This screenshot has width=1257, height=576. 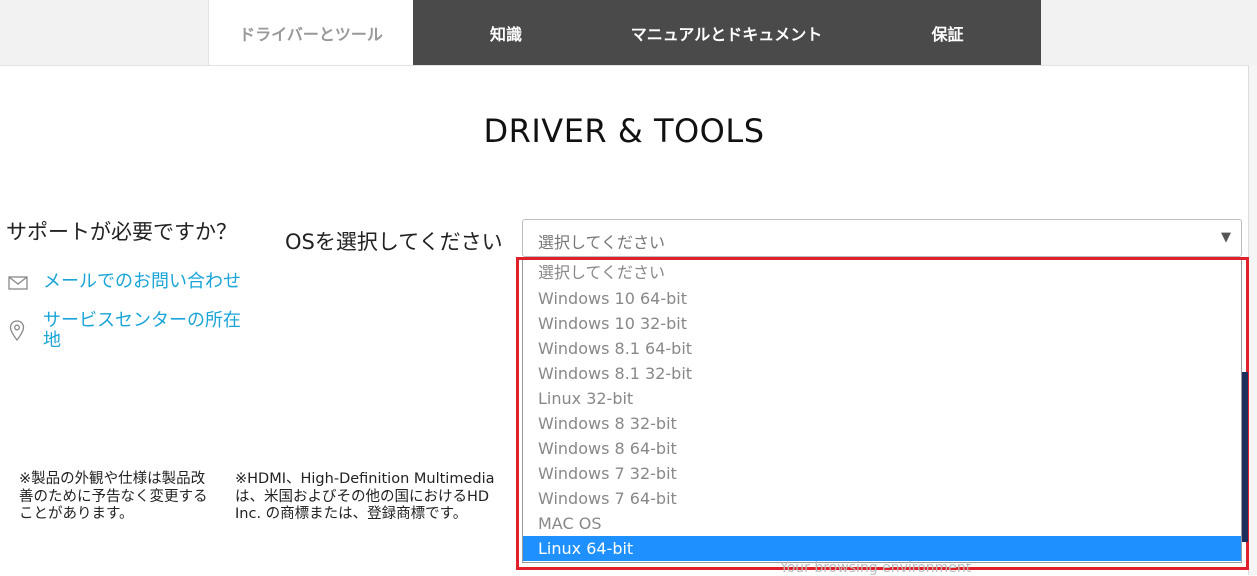 What do you see at coordinates (351, 514) in the screenshot?
I see `note2-line3: Inc. の商標または、登録商標です。` at bounding box center [351, 514].